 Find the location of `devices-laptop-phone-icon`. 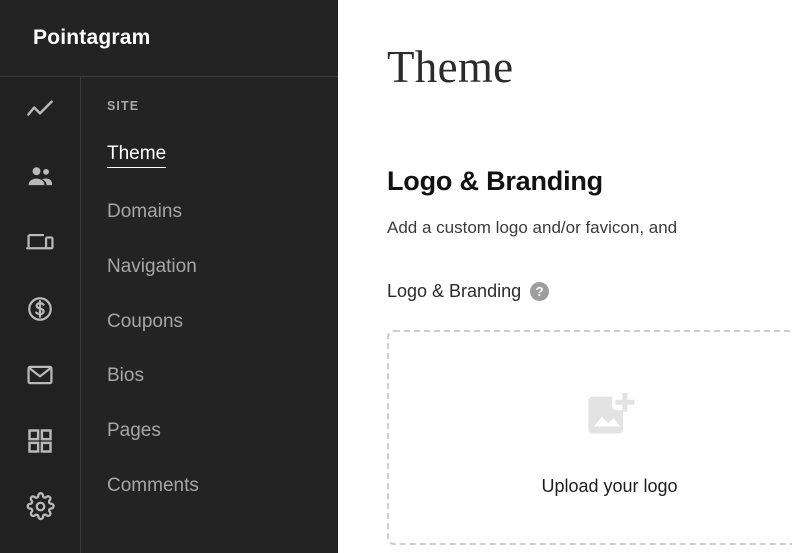

devices-laptop-phone-icon is located at coordinates (40, 242).